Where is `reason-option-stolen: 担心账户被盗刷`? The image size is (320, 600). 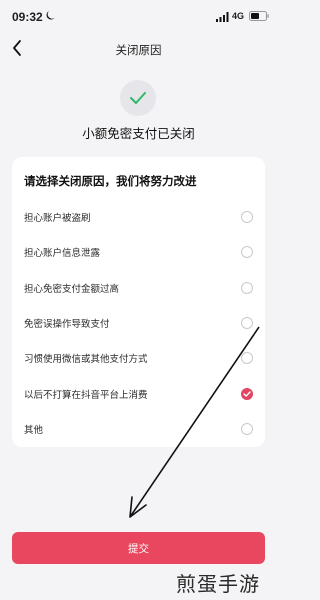
reason-option-stolen: 担心账户被盗刷 is located at coordinates (138, 217).